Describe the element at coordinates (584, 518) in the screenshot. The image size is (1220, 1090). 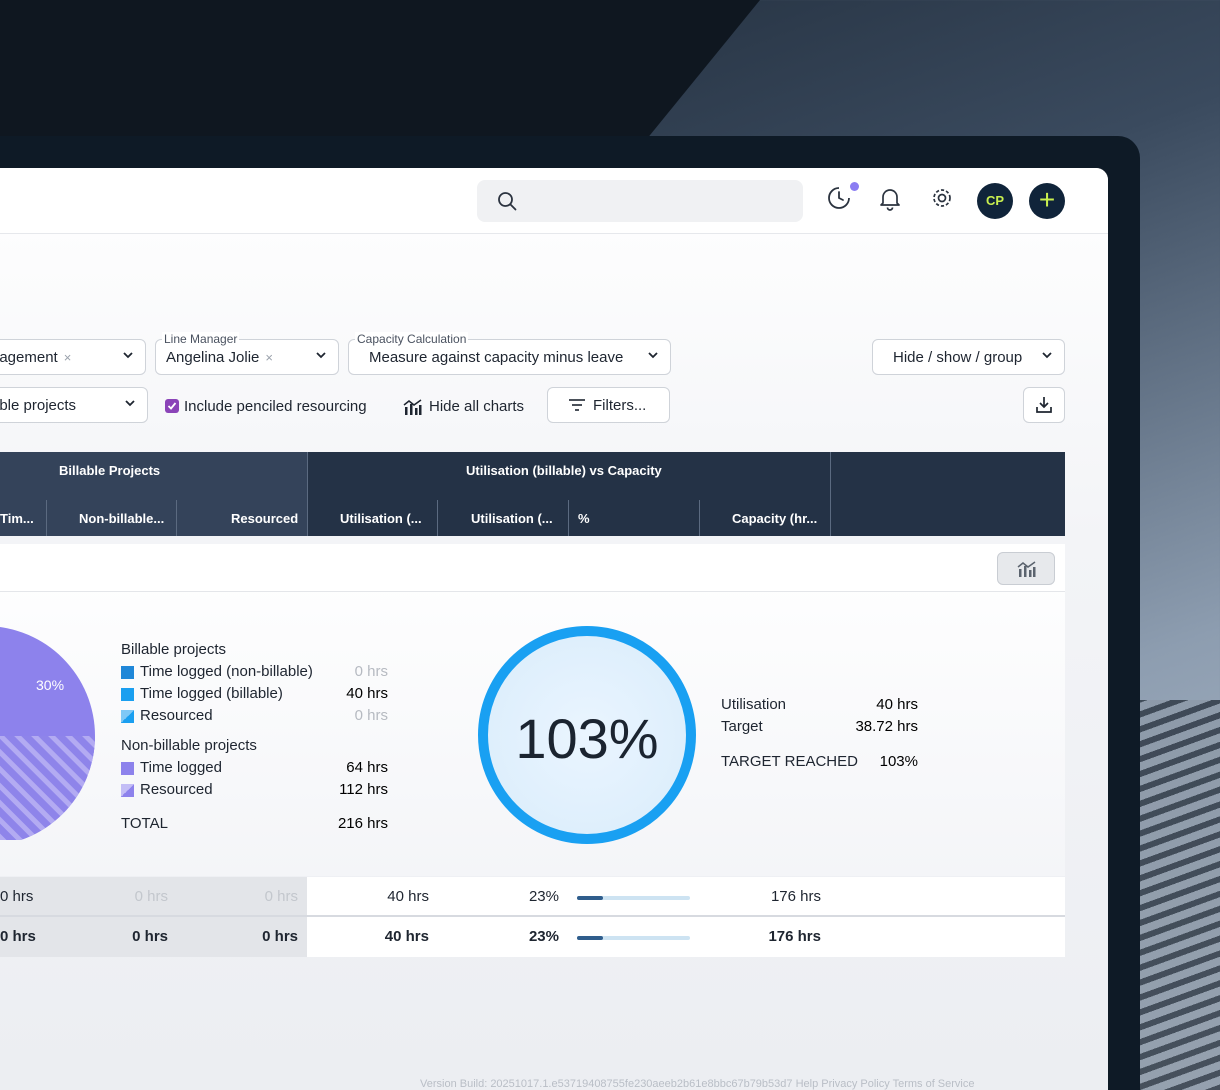
I see `column-header: %` at that location.